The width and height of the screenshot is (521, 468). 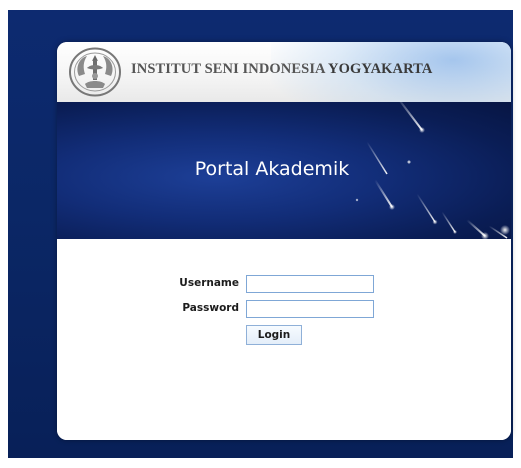 What do you see at coordinates (380, 69) in the screenshot?
I see `institution-name-part2: YOGYAKARTA` at bounding box center [380, 69].